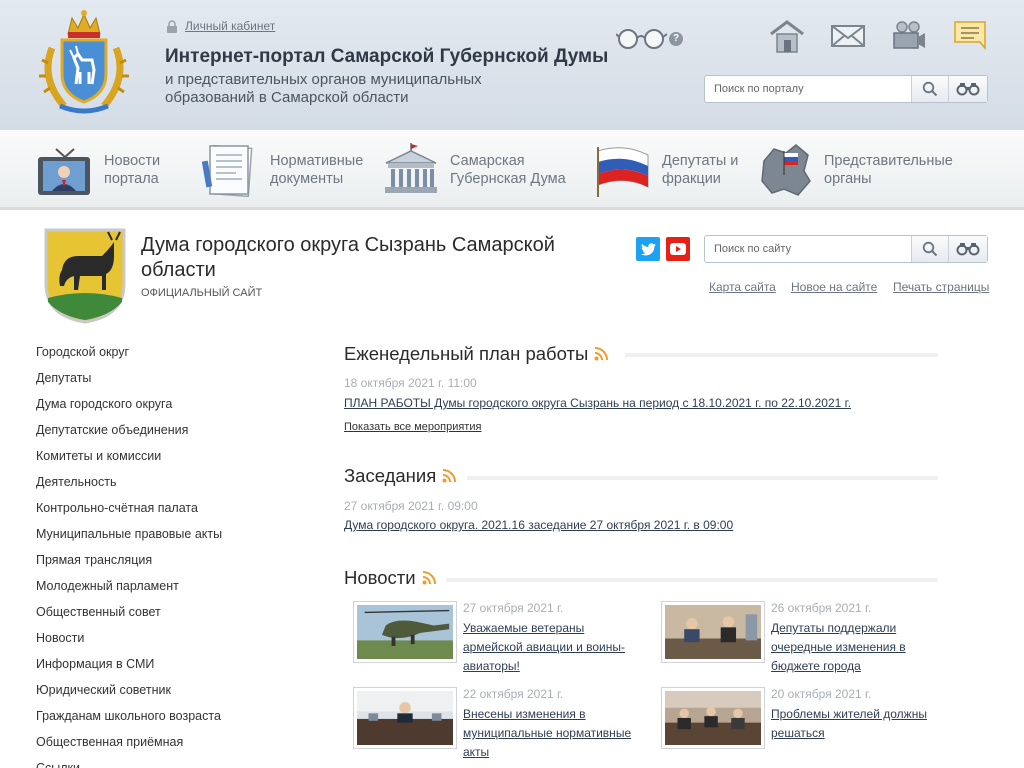  I want to click on presidium-photo-icon, so click(405, 718).